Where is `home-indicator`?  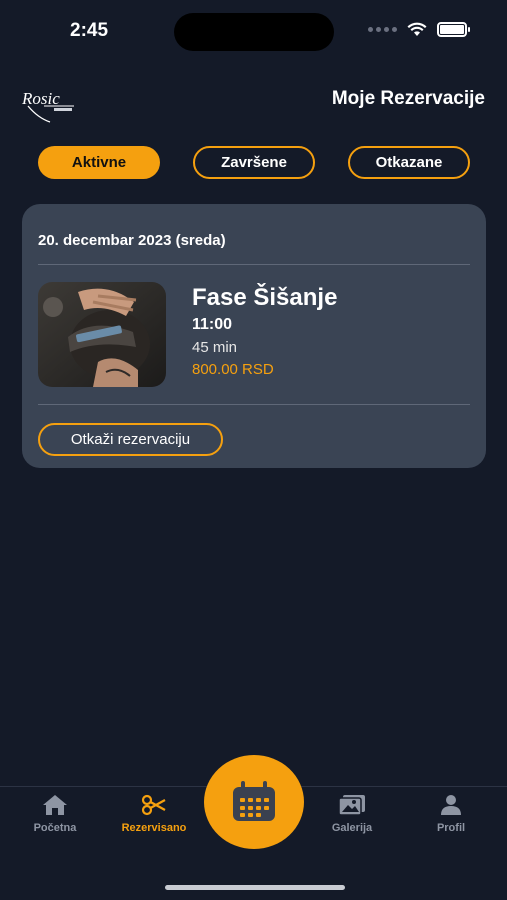 home-indicator is located at coordinates (255, 887).